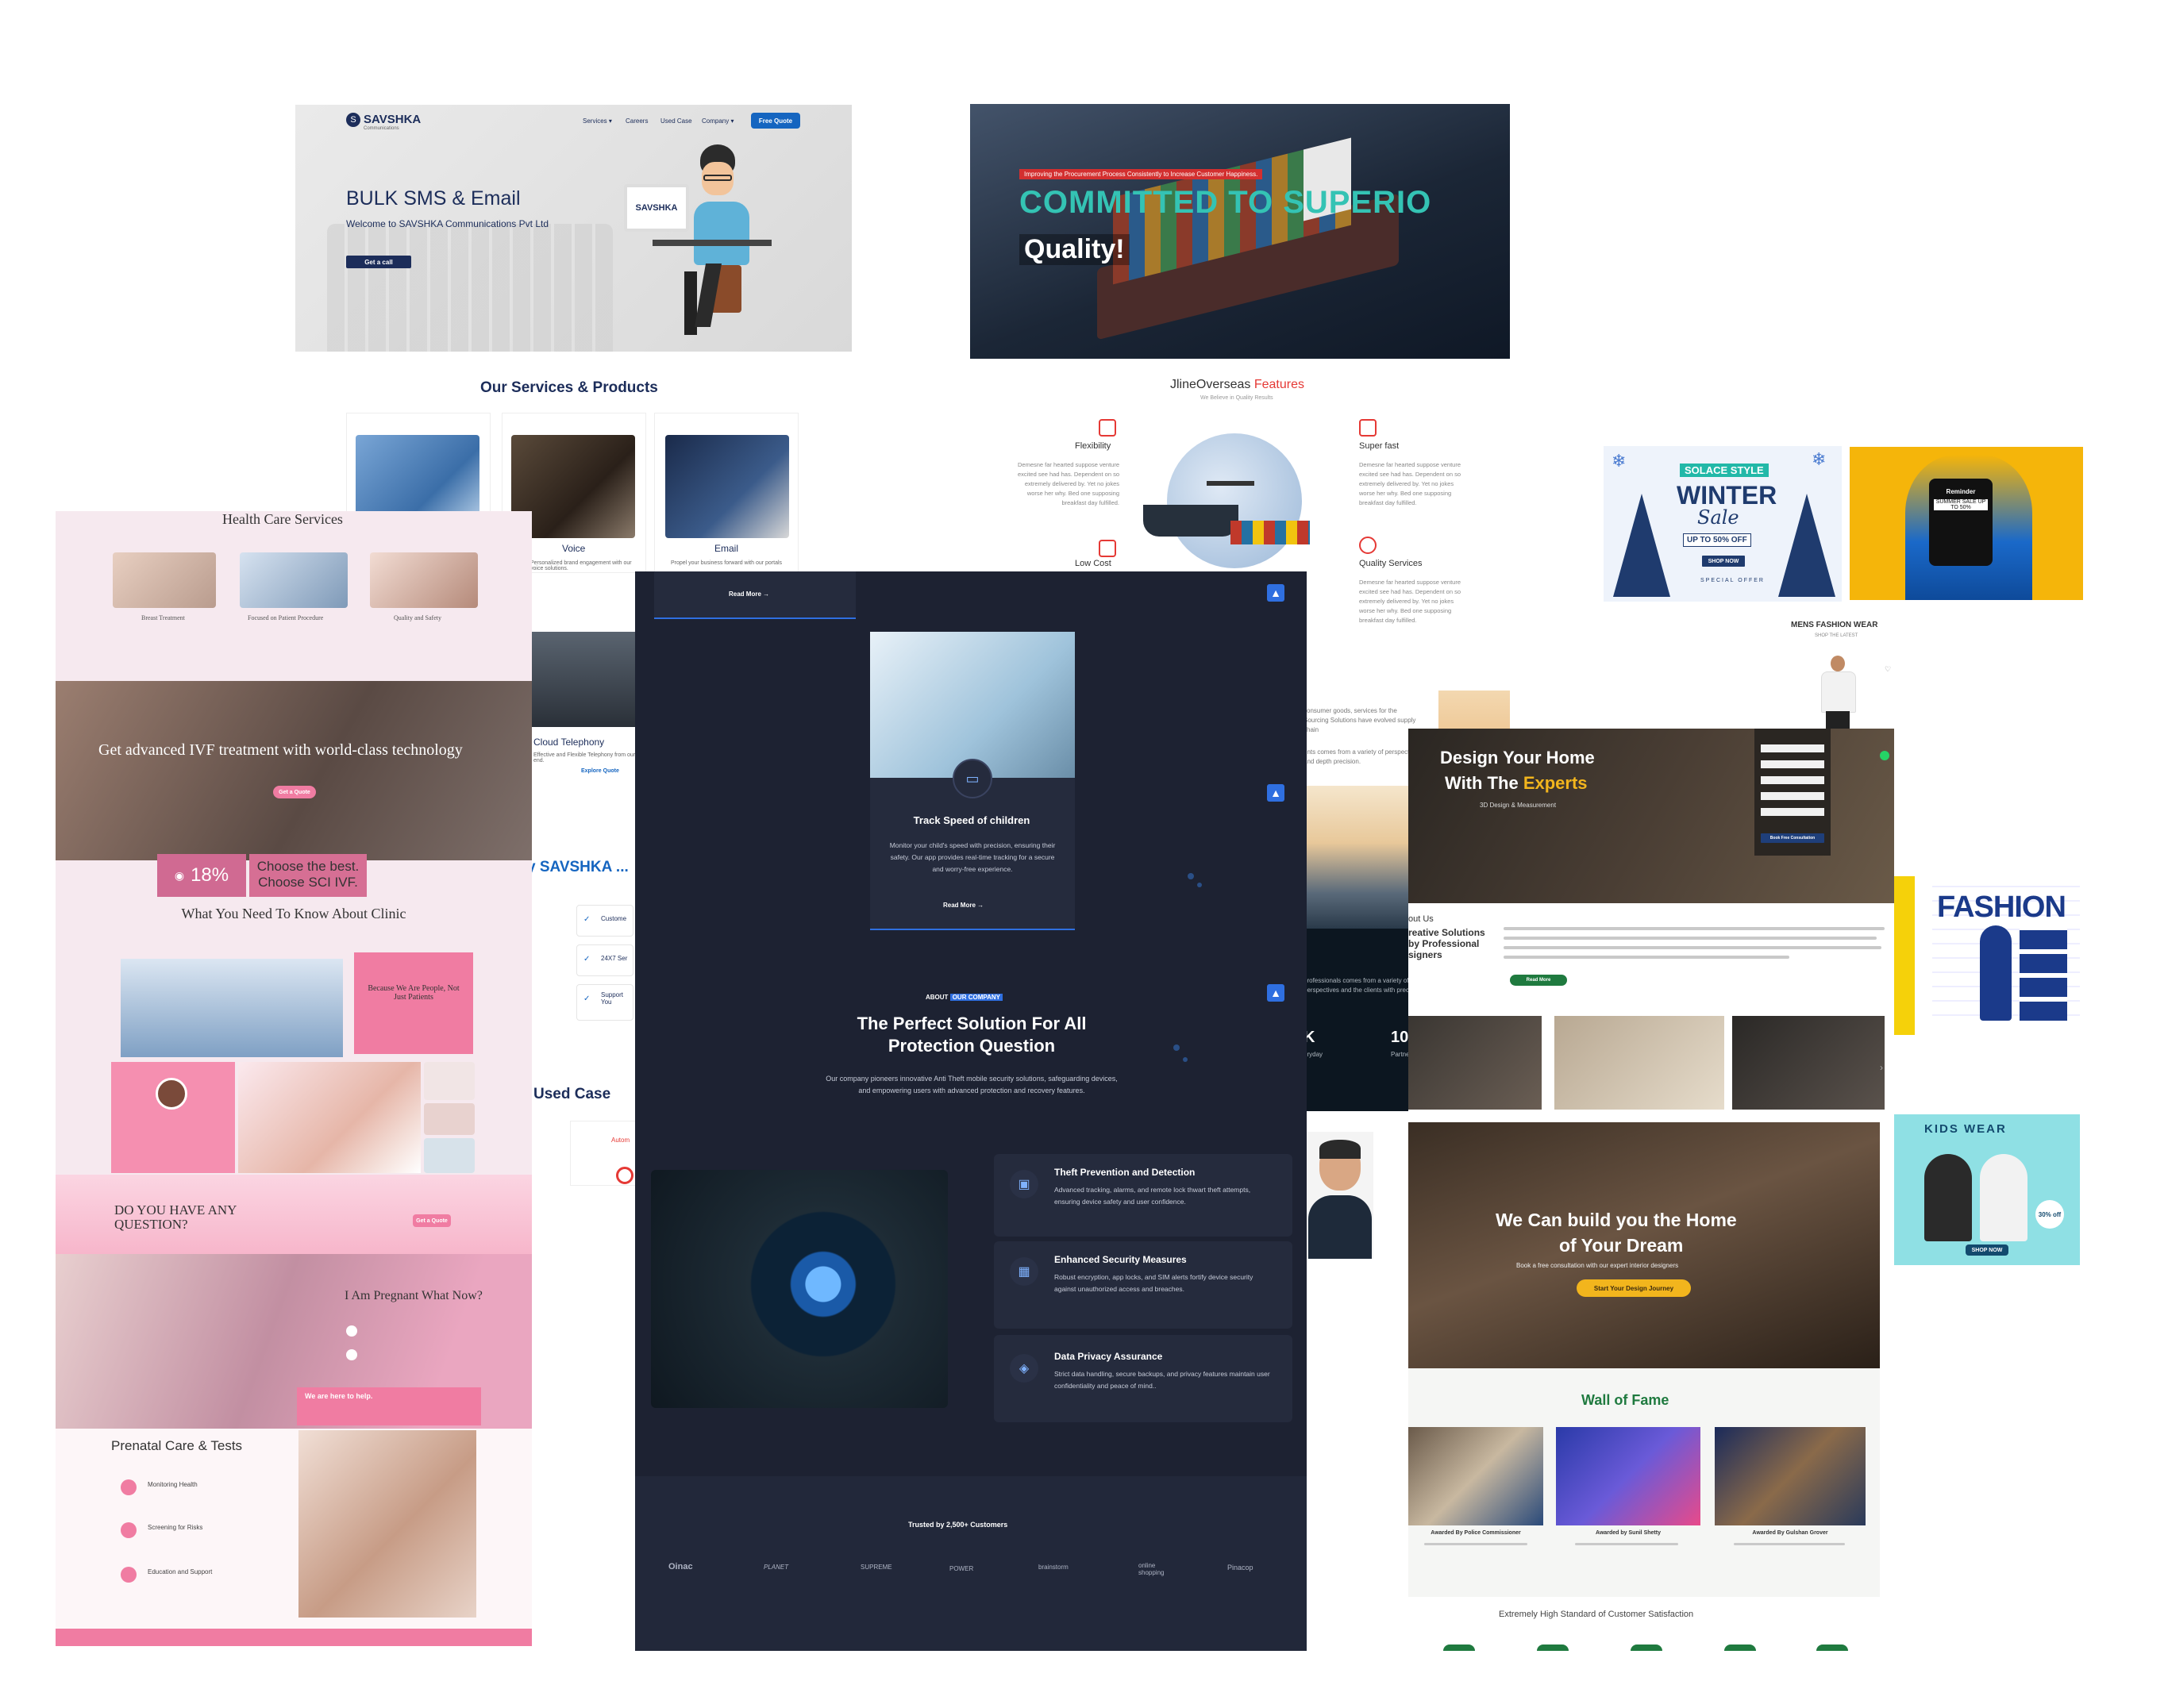 Image resolution: width=2168 pixels, height=1708 pixels. Describe the element at coordinates (1967, 523) in the screenshot. I see `summer-sale-banner: Reminder SUMMER SALE UP TO 50%` at that location.